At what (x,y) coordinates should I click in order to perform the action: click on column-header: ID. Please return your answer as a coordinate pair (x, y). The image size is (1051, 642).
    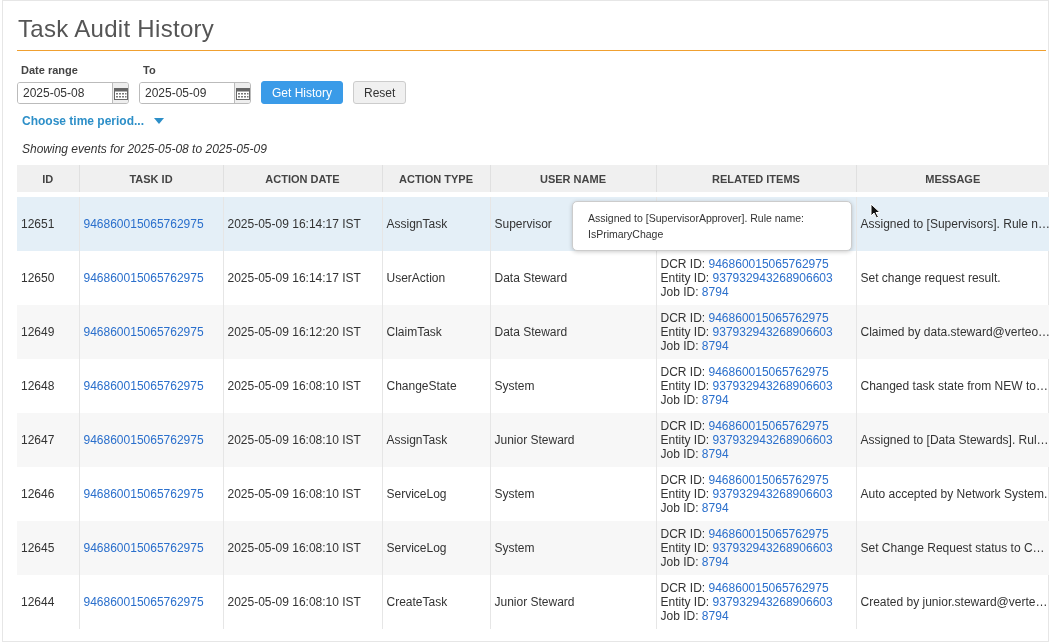
    Looking at the image, I should click on (48, 178).